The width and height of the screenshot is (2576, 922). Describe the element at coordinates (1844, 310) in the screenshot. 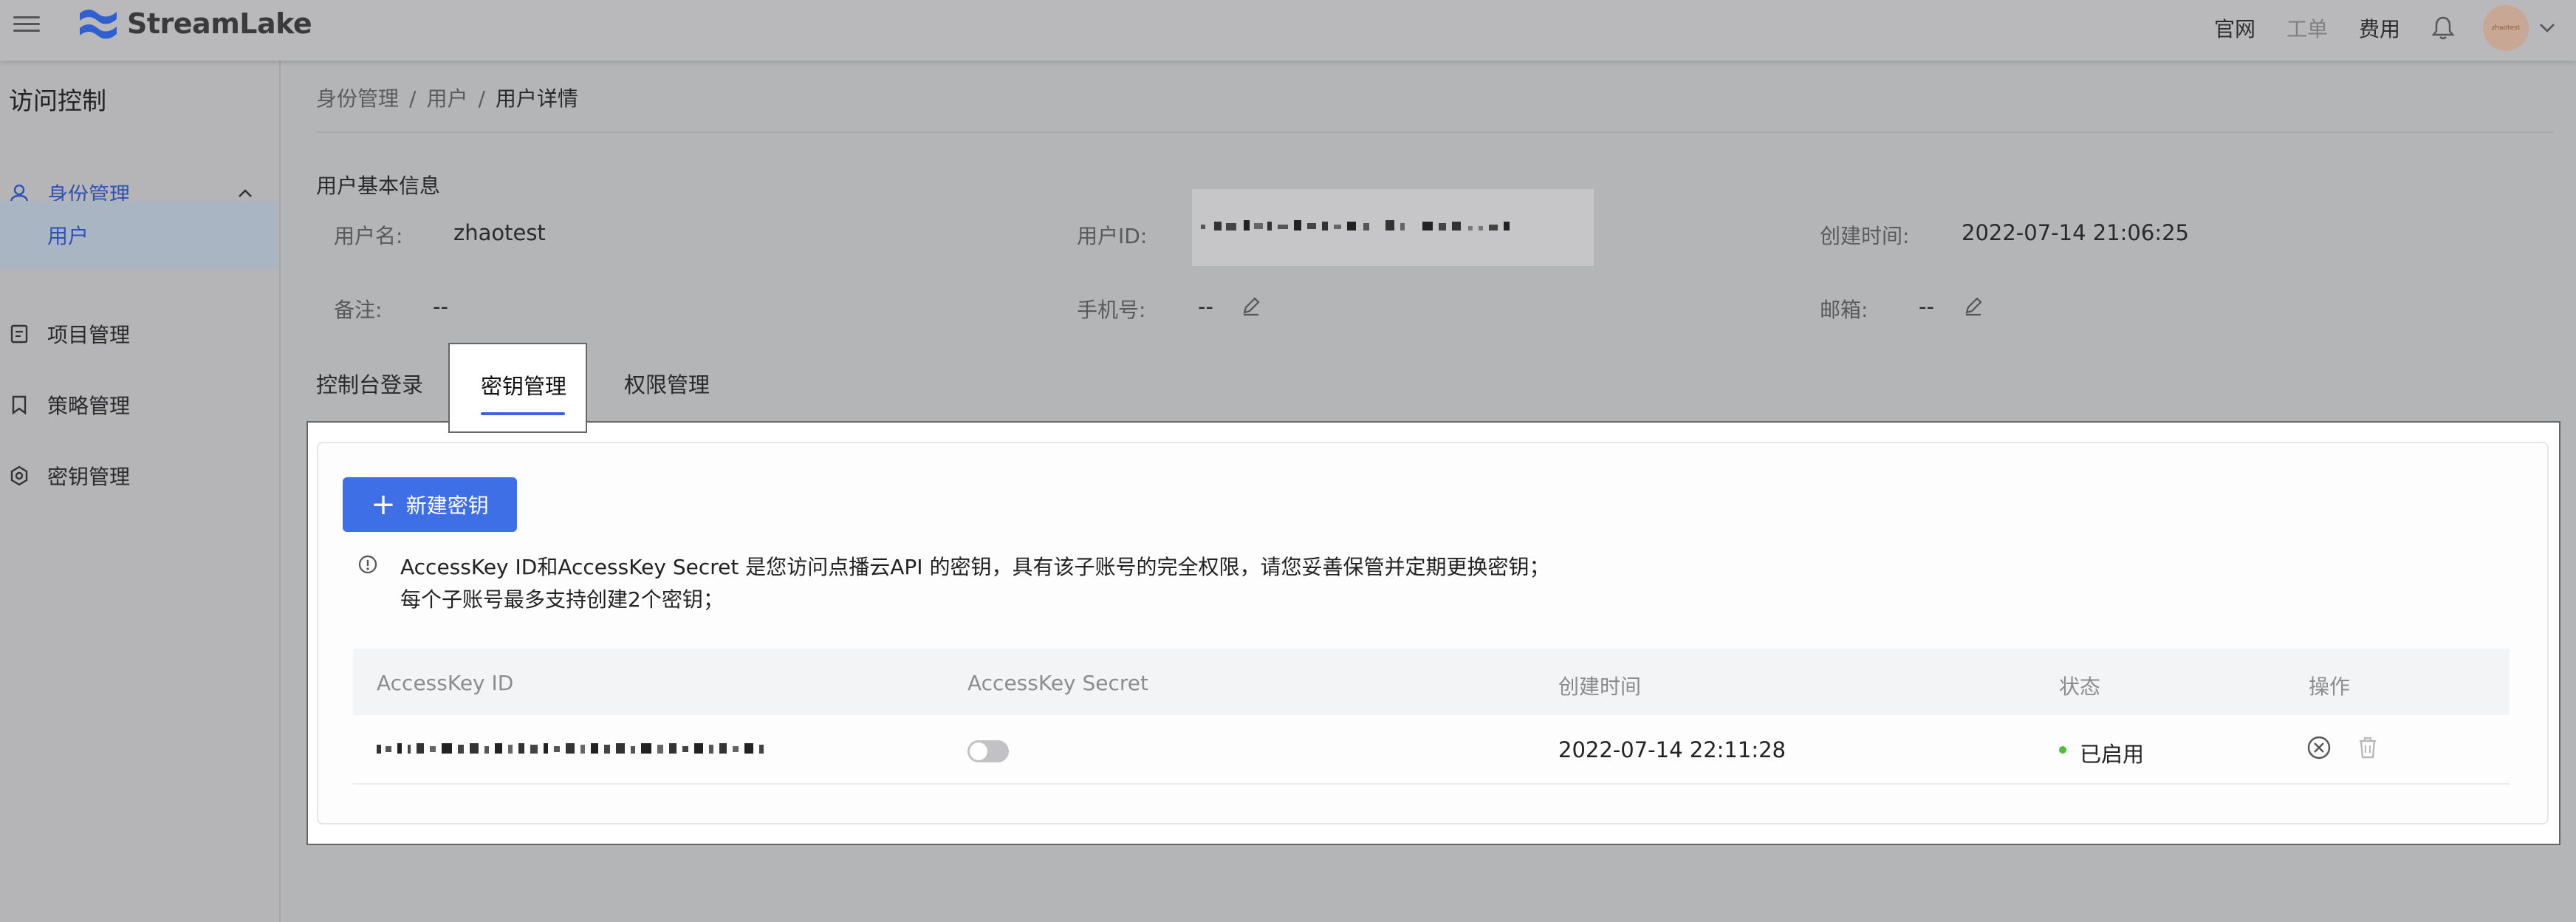

I see `email-label: 邮箱:` at that location.